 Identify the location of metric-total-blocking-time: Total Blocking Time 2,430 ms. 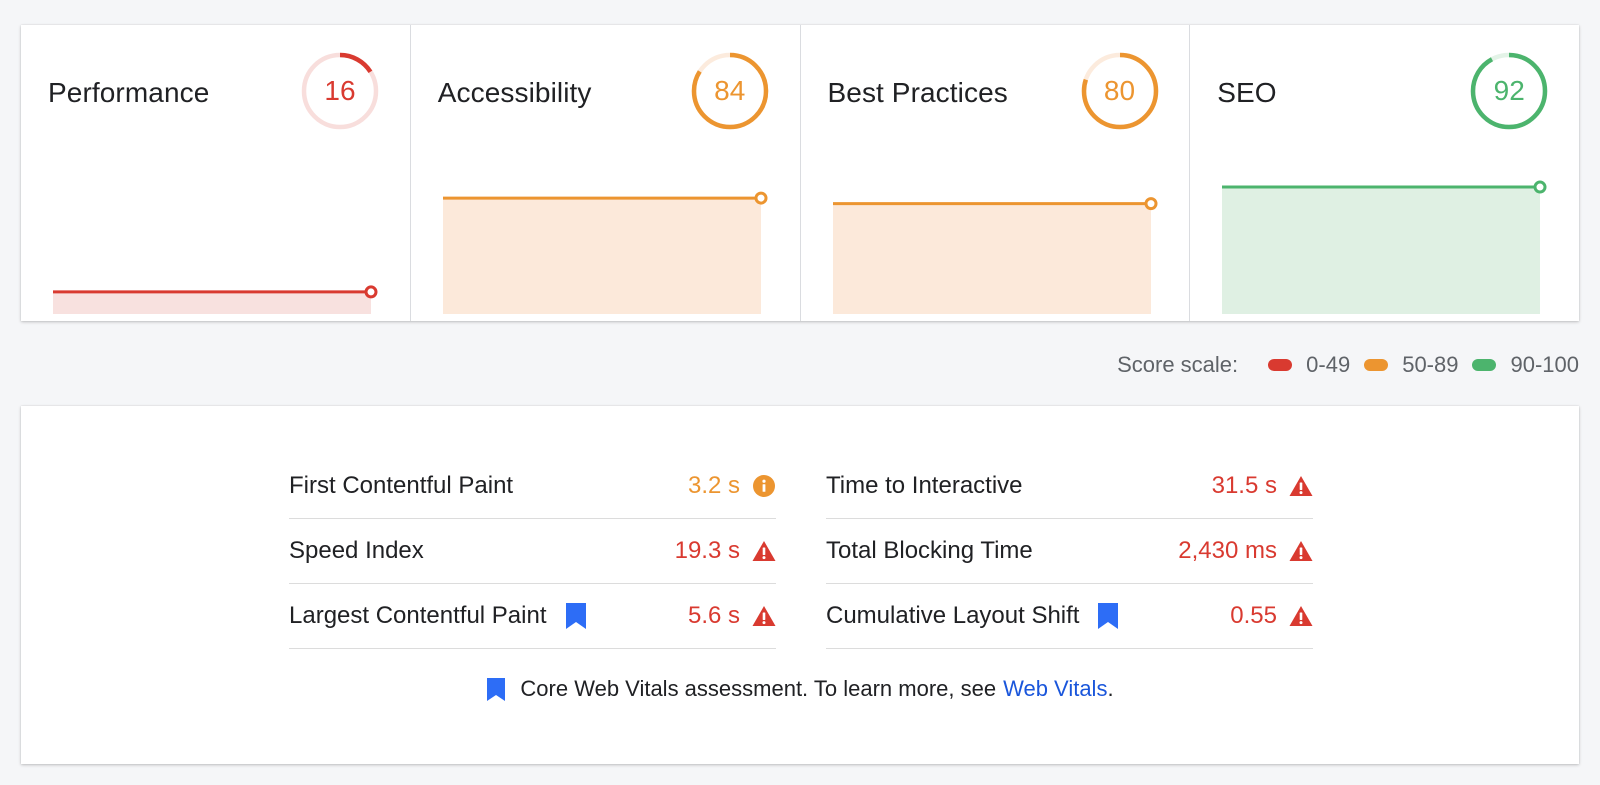
(1069, 551).